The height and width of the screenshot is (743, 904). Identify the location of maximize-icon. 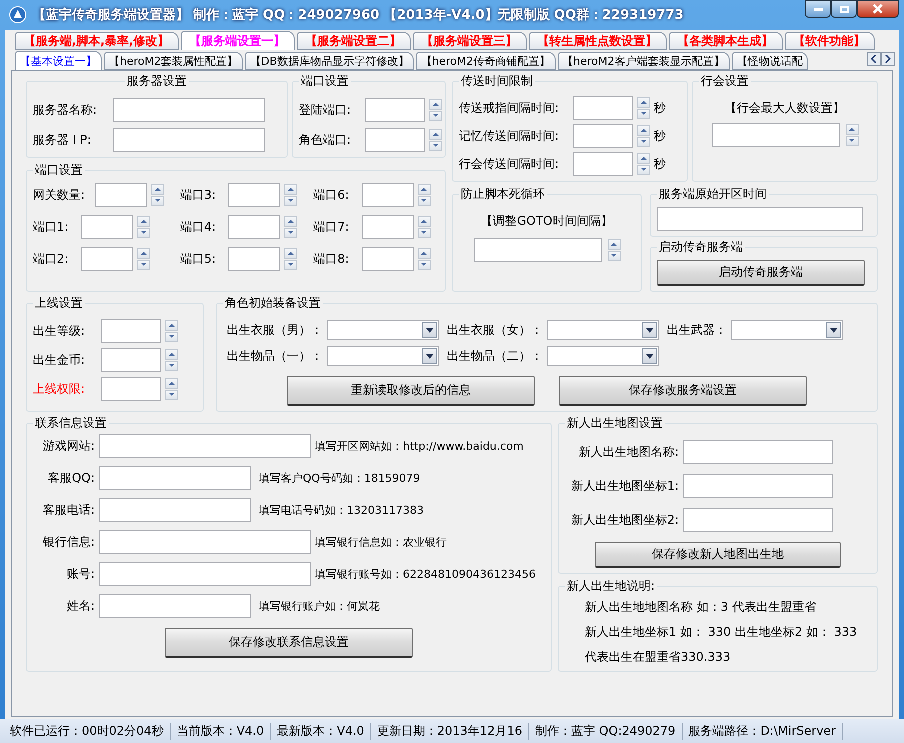
(844, 9).